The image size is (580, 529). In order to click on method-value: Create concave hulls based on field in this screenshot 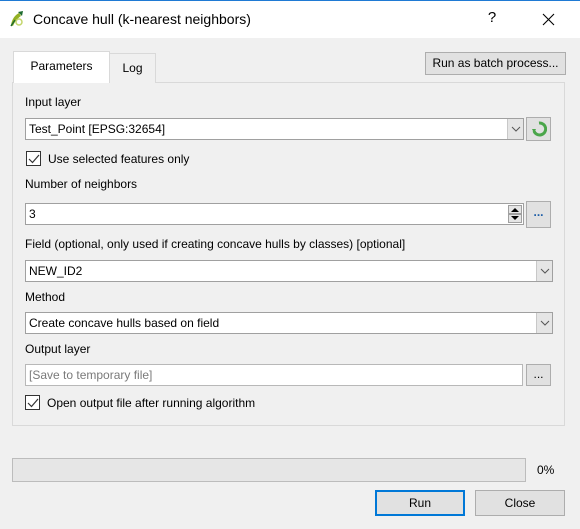, I will do `click(124, 323)`.